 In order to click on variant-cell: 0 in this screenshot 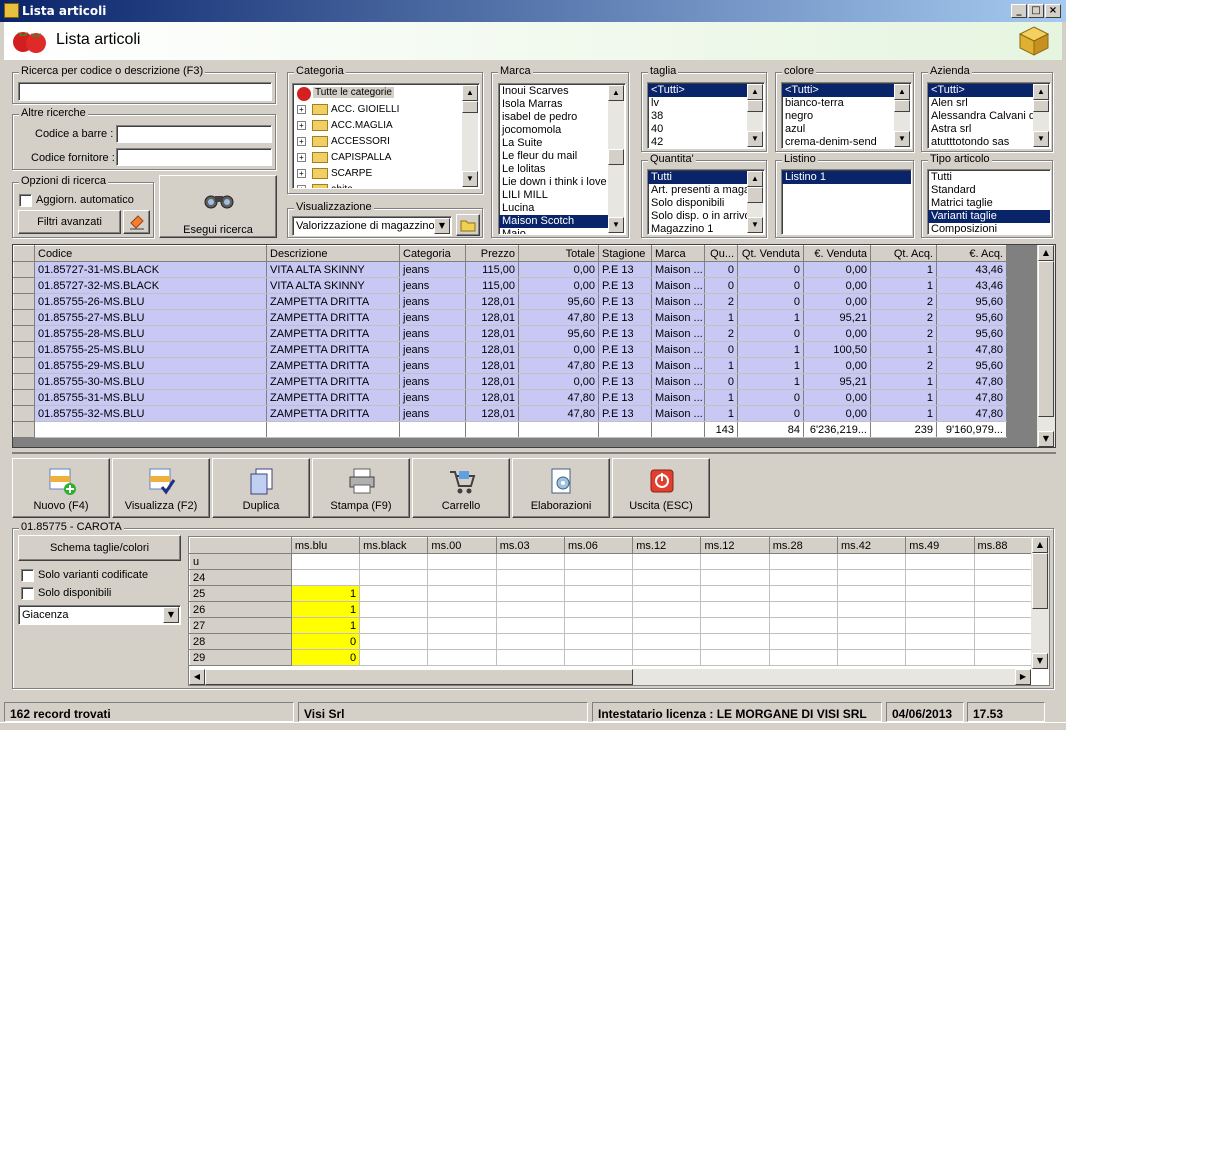, I will do `click(326, 641)`.